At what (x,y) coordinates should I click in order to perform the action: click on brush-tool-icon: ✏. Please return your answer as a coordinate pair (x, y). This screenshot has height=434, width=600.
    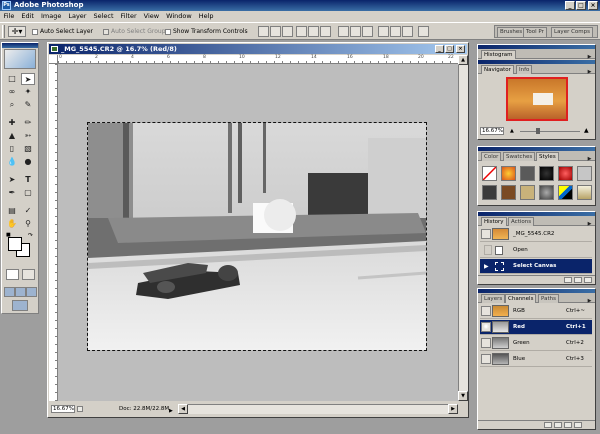
    Looking at the image, I should click on (28, 123).